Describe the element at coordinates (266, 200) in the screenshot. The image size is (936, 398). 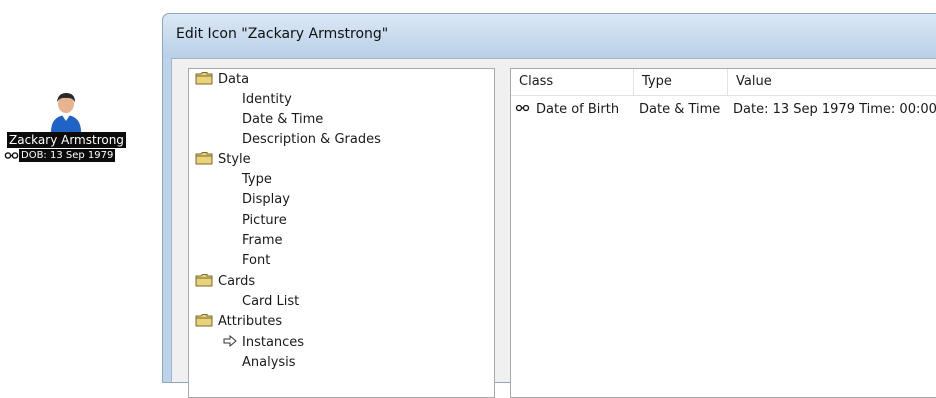
I see `tree-item-display: Display` at that location.